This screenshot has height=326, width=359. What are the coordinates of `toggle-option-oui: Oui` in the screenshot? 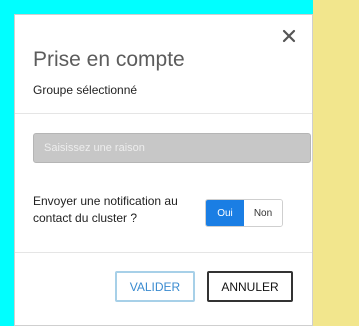 It's located at (225, 213).